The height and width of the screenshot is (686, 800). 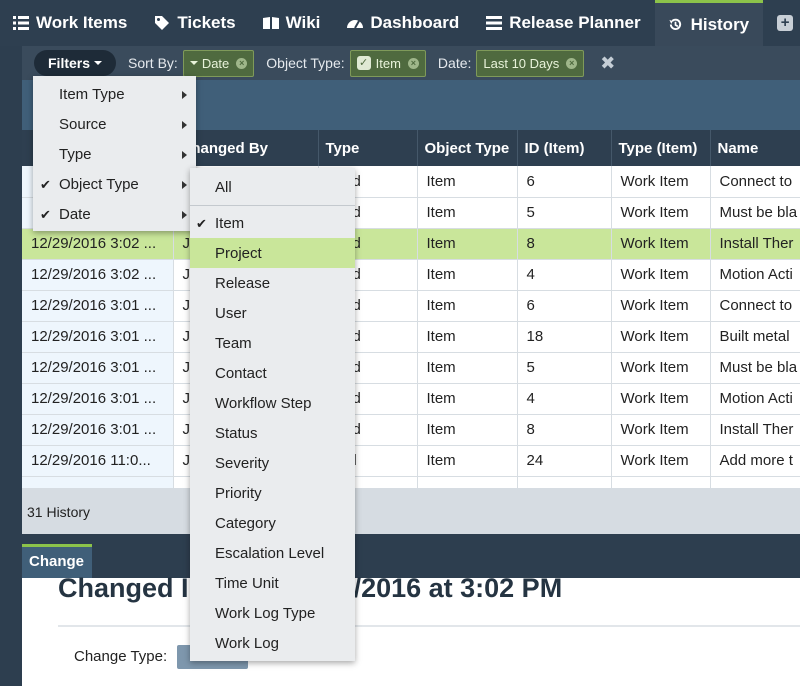 I want to click on object-type-option-time-unit: Time Unit, so click(x=272, y=583).